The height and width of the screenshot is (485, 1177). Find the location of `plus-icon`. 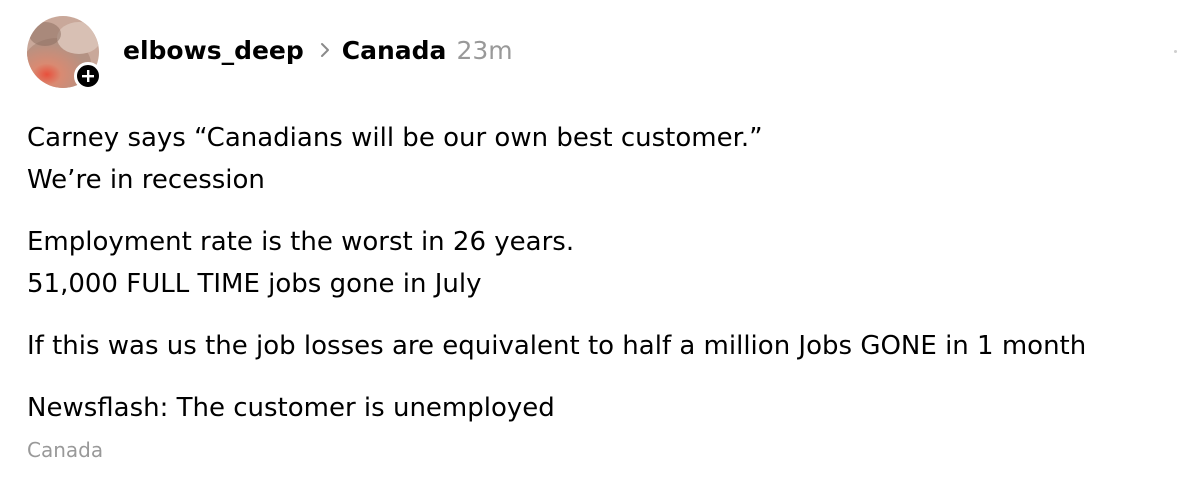

plus-icon is located at coordinates (88, 76).